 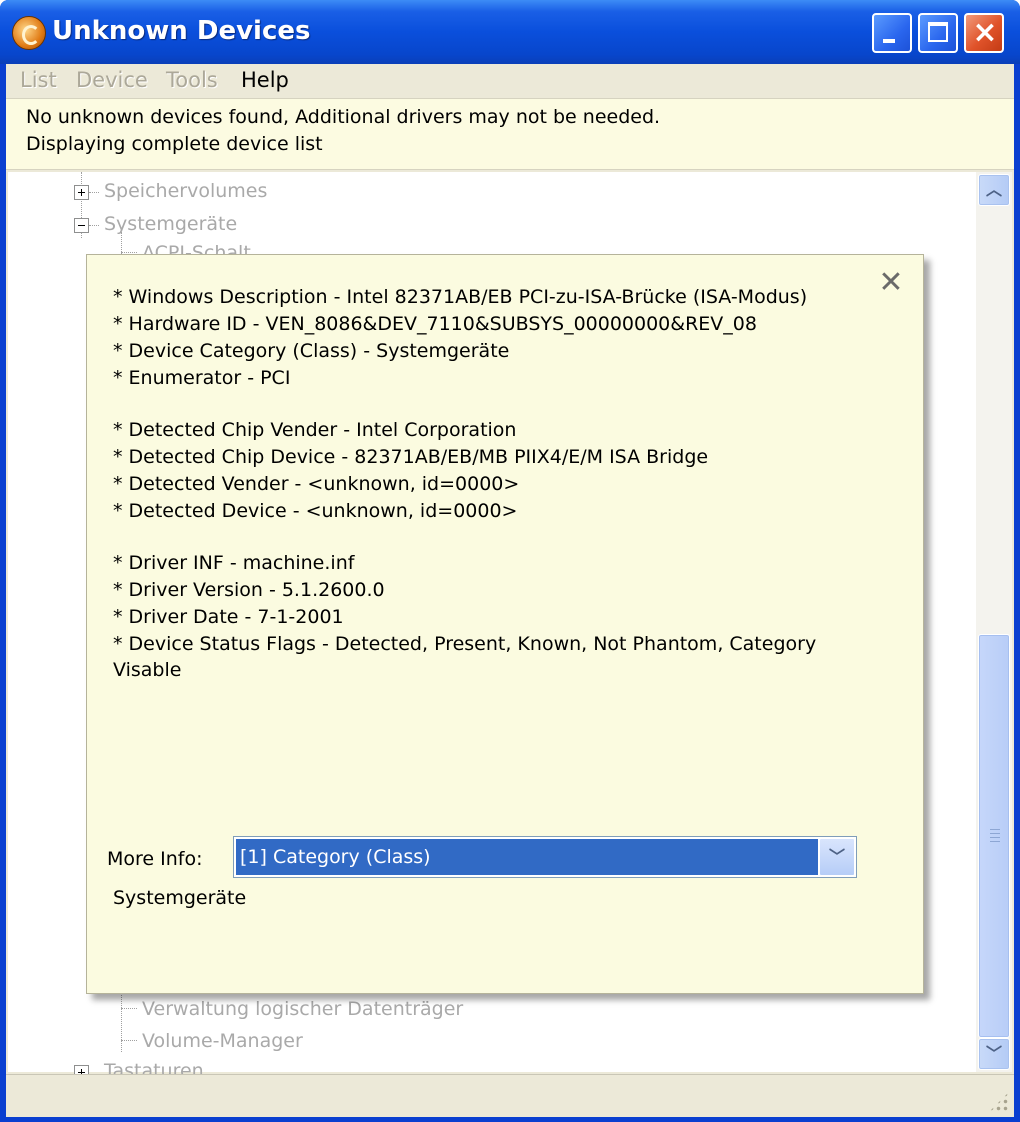 I want to click on maximize-button, so click(x=938, y=33).